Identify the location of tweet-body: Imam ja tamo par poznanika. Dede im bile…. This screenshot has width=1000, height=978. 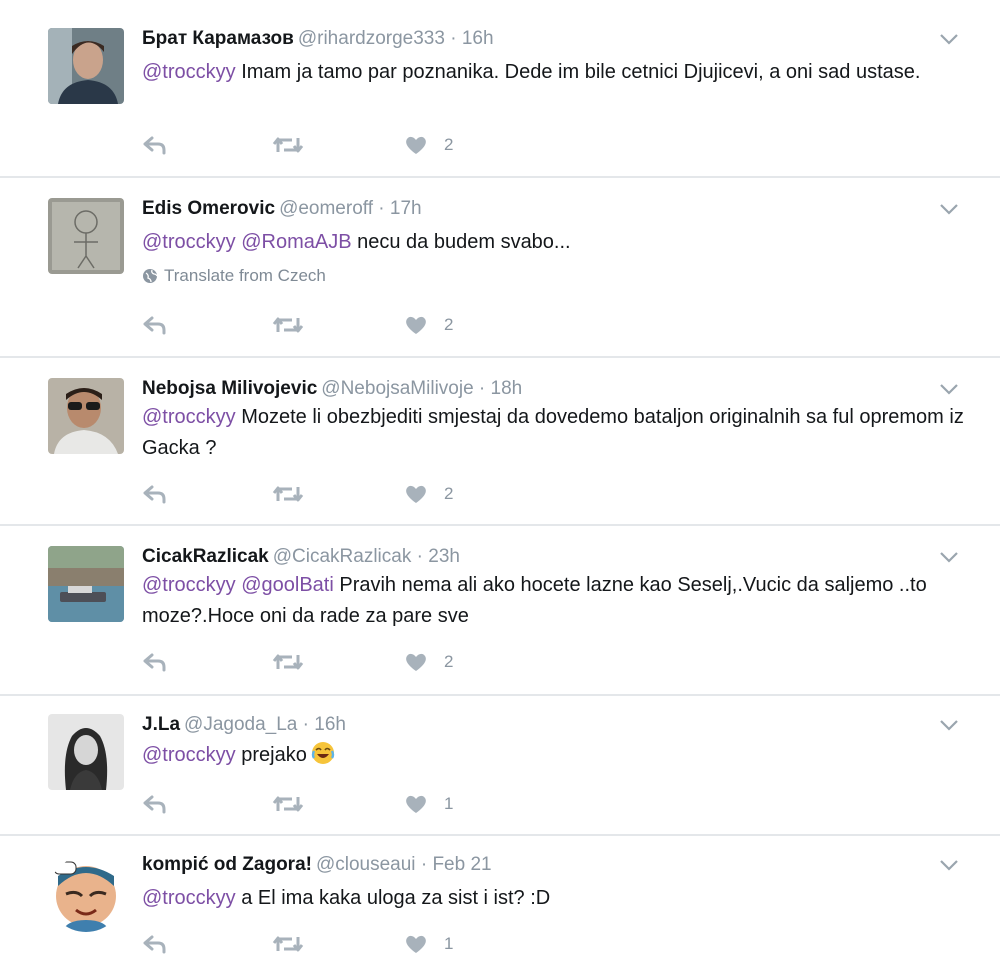
(581, 72).